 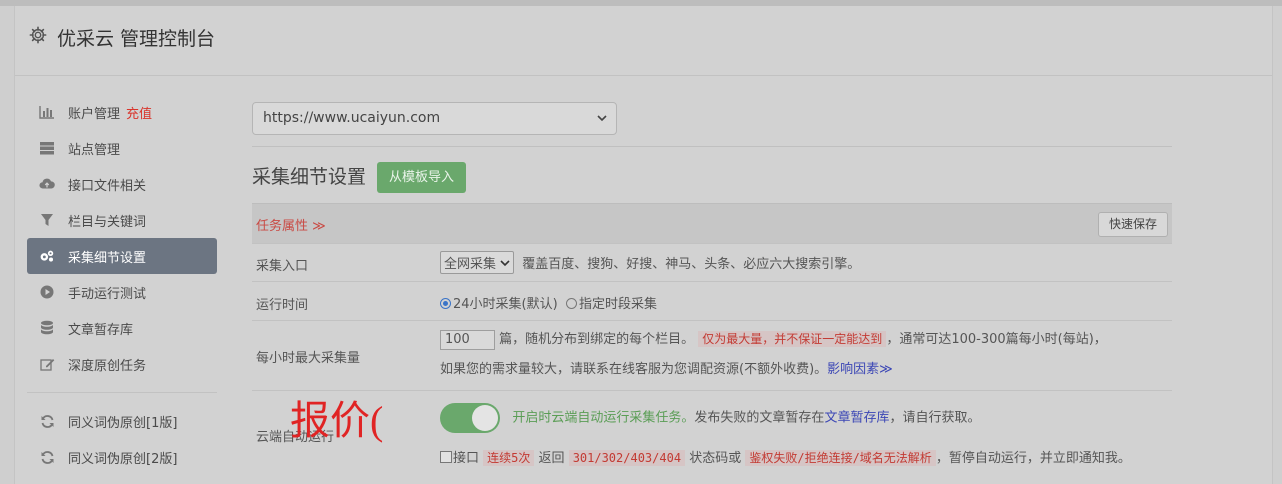 I want to click on sidebar-item-label: 采集细节设置, so click(x=107, y=258).